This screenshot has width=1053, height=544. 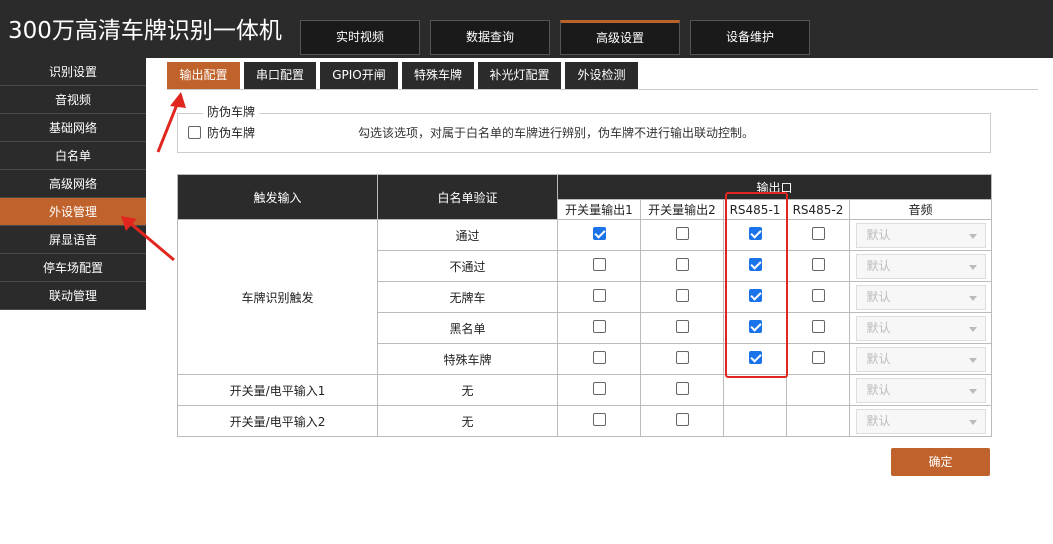 I want to click on rs485-1-highlight-box, so click(x=756, y=285).